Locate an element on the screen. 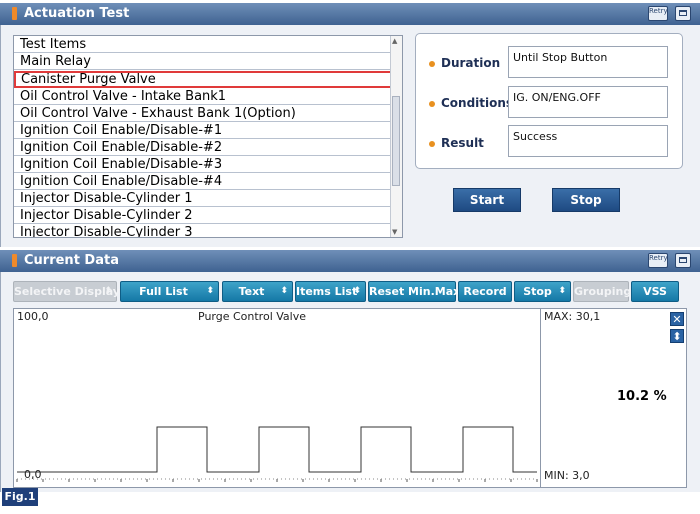 The height and width of the screenshot is (514, 700). scroll-up-icon: ▲ is located at coordinates (394, 41).